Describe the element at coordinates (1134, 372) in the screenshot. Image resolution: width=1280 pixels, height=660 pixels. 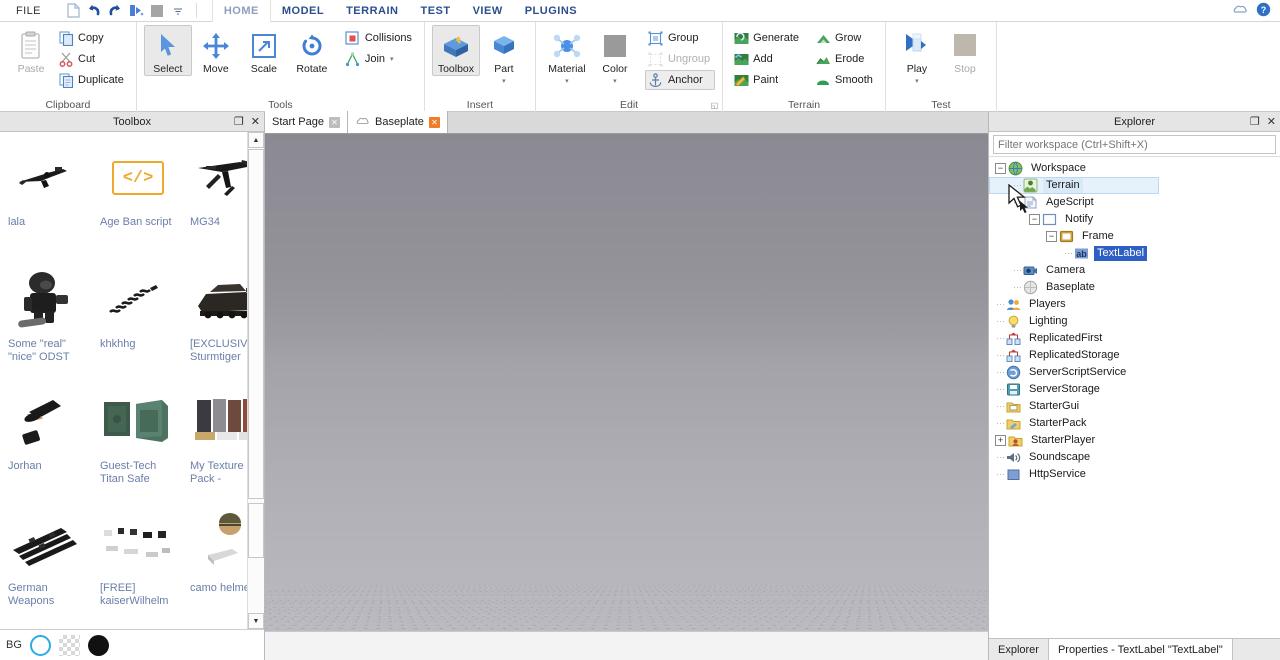
I see `tree-item-serverscriptservice: ⋯ ServerScriptService` at that location.